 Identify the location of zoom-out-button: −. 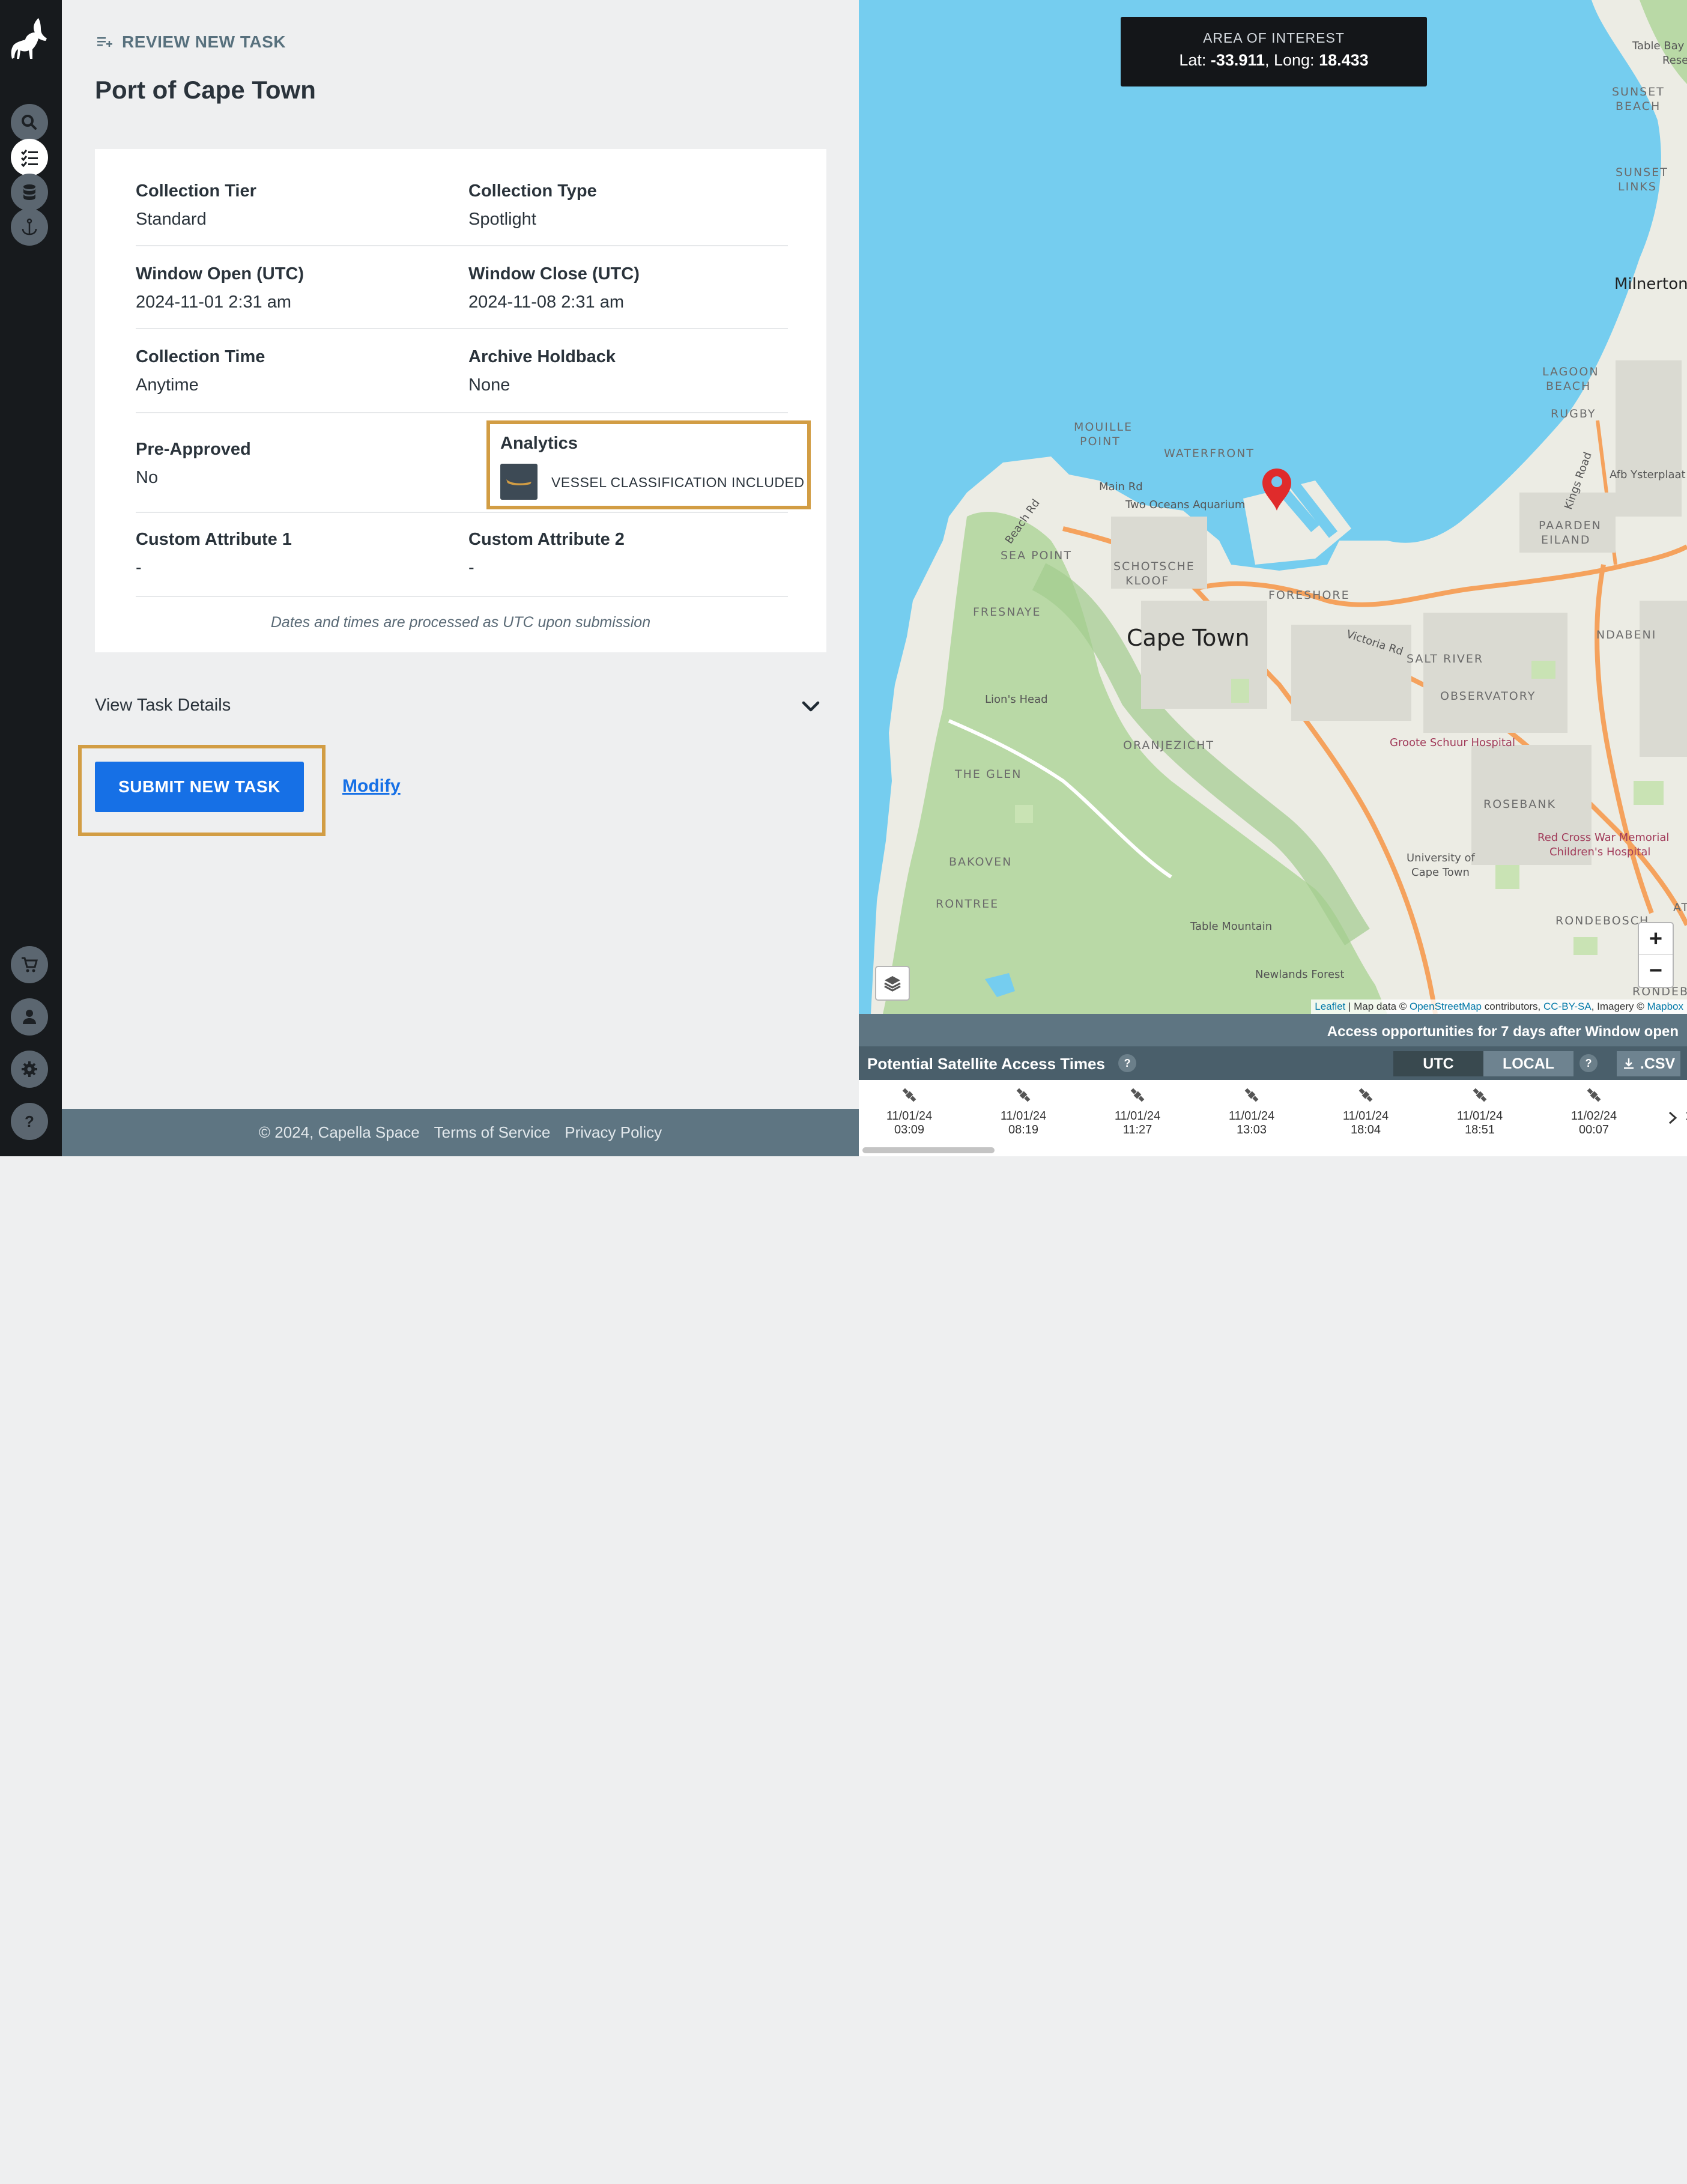
(1656, 971).